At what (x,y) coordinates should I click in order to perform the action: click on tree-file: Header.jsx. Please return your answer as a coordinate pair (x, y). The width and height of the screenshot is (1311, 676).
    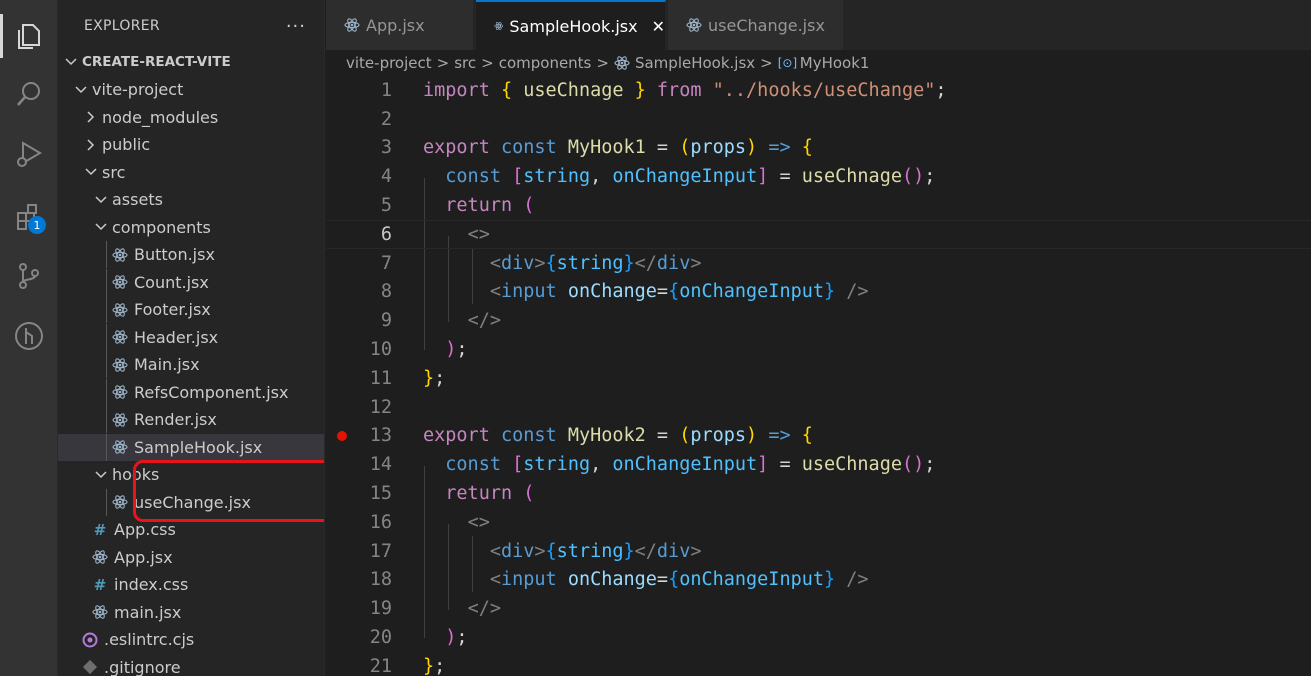
    Looking at the image, I should click on (191, 337).